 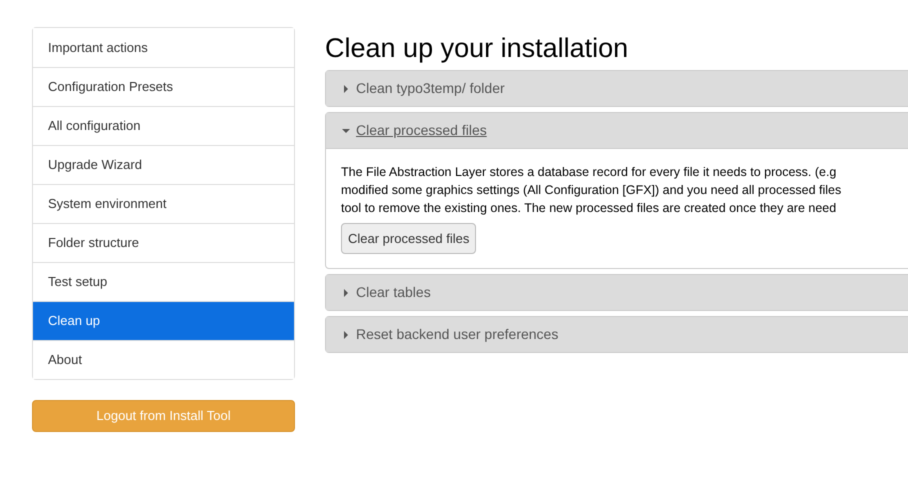 What do you see at coordinates (346, 130) in the screenshot?
I see `caret-down-icon` at bounding box center [346, 130].